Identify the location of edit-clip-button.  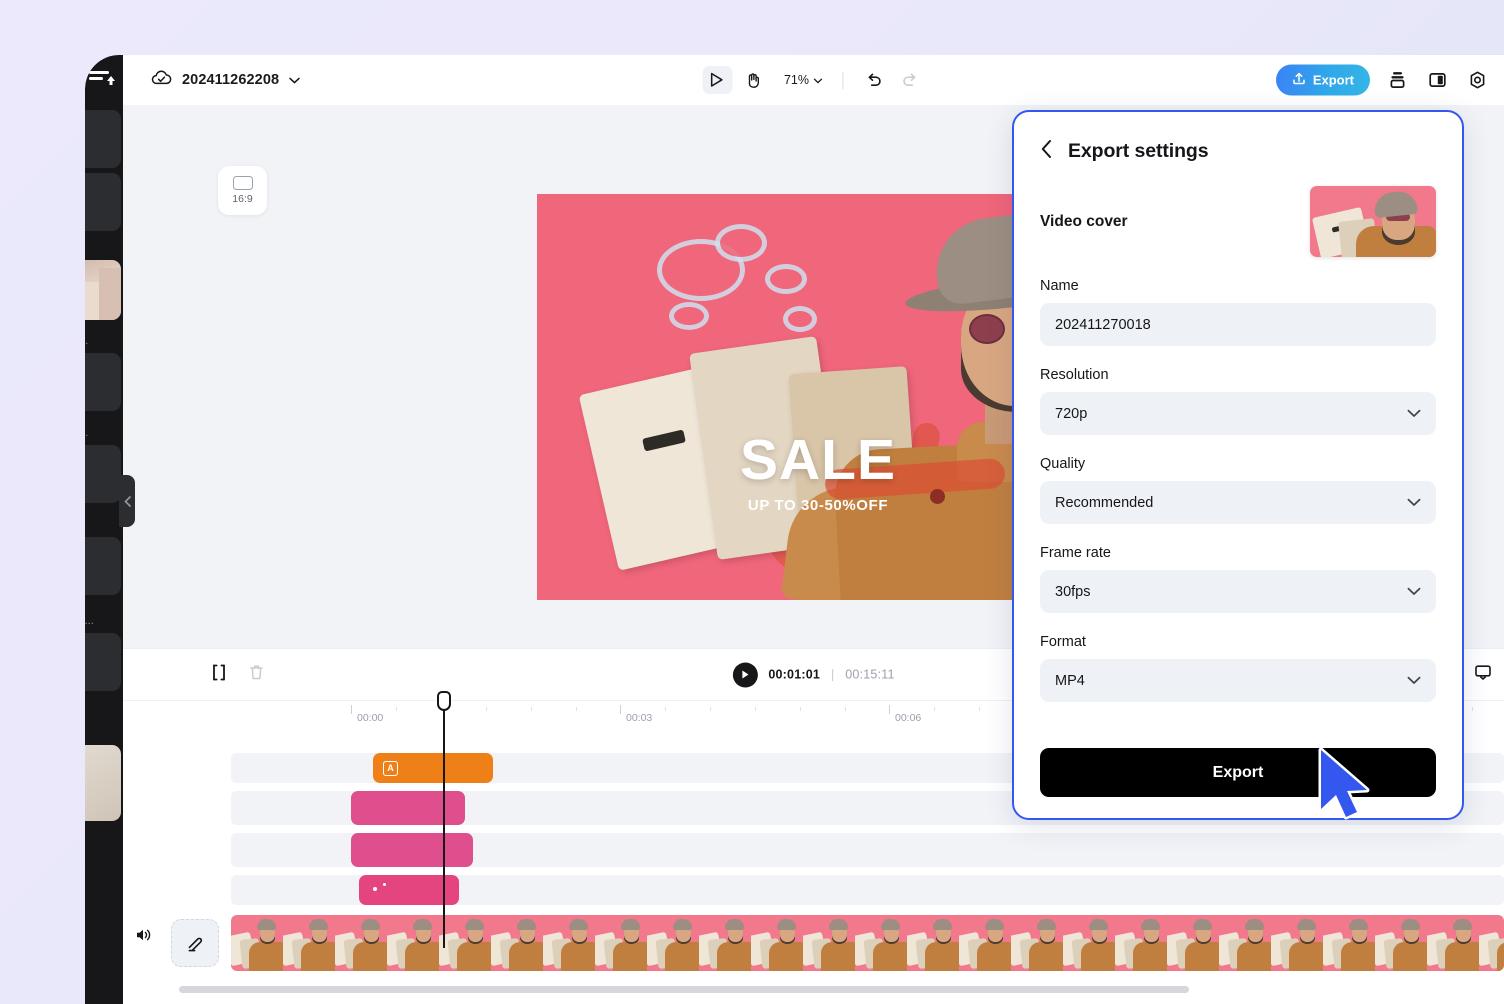
(195, 943).